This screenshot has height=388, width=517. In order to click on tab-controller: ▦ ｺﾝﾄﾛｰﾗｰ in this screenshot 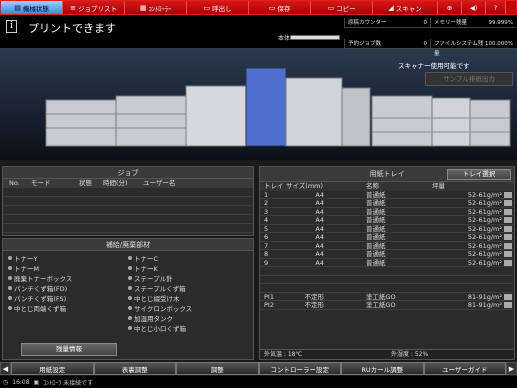, I will do `click(156, 7)`.